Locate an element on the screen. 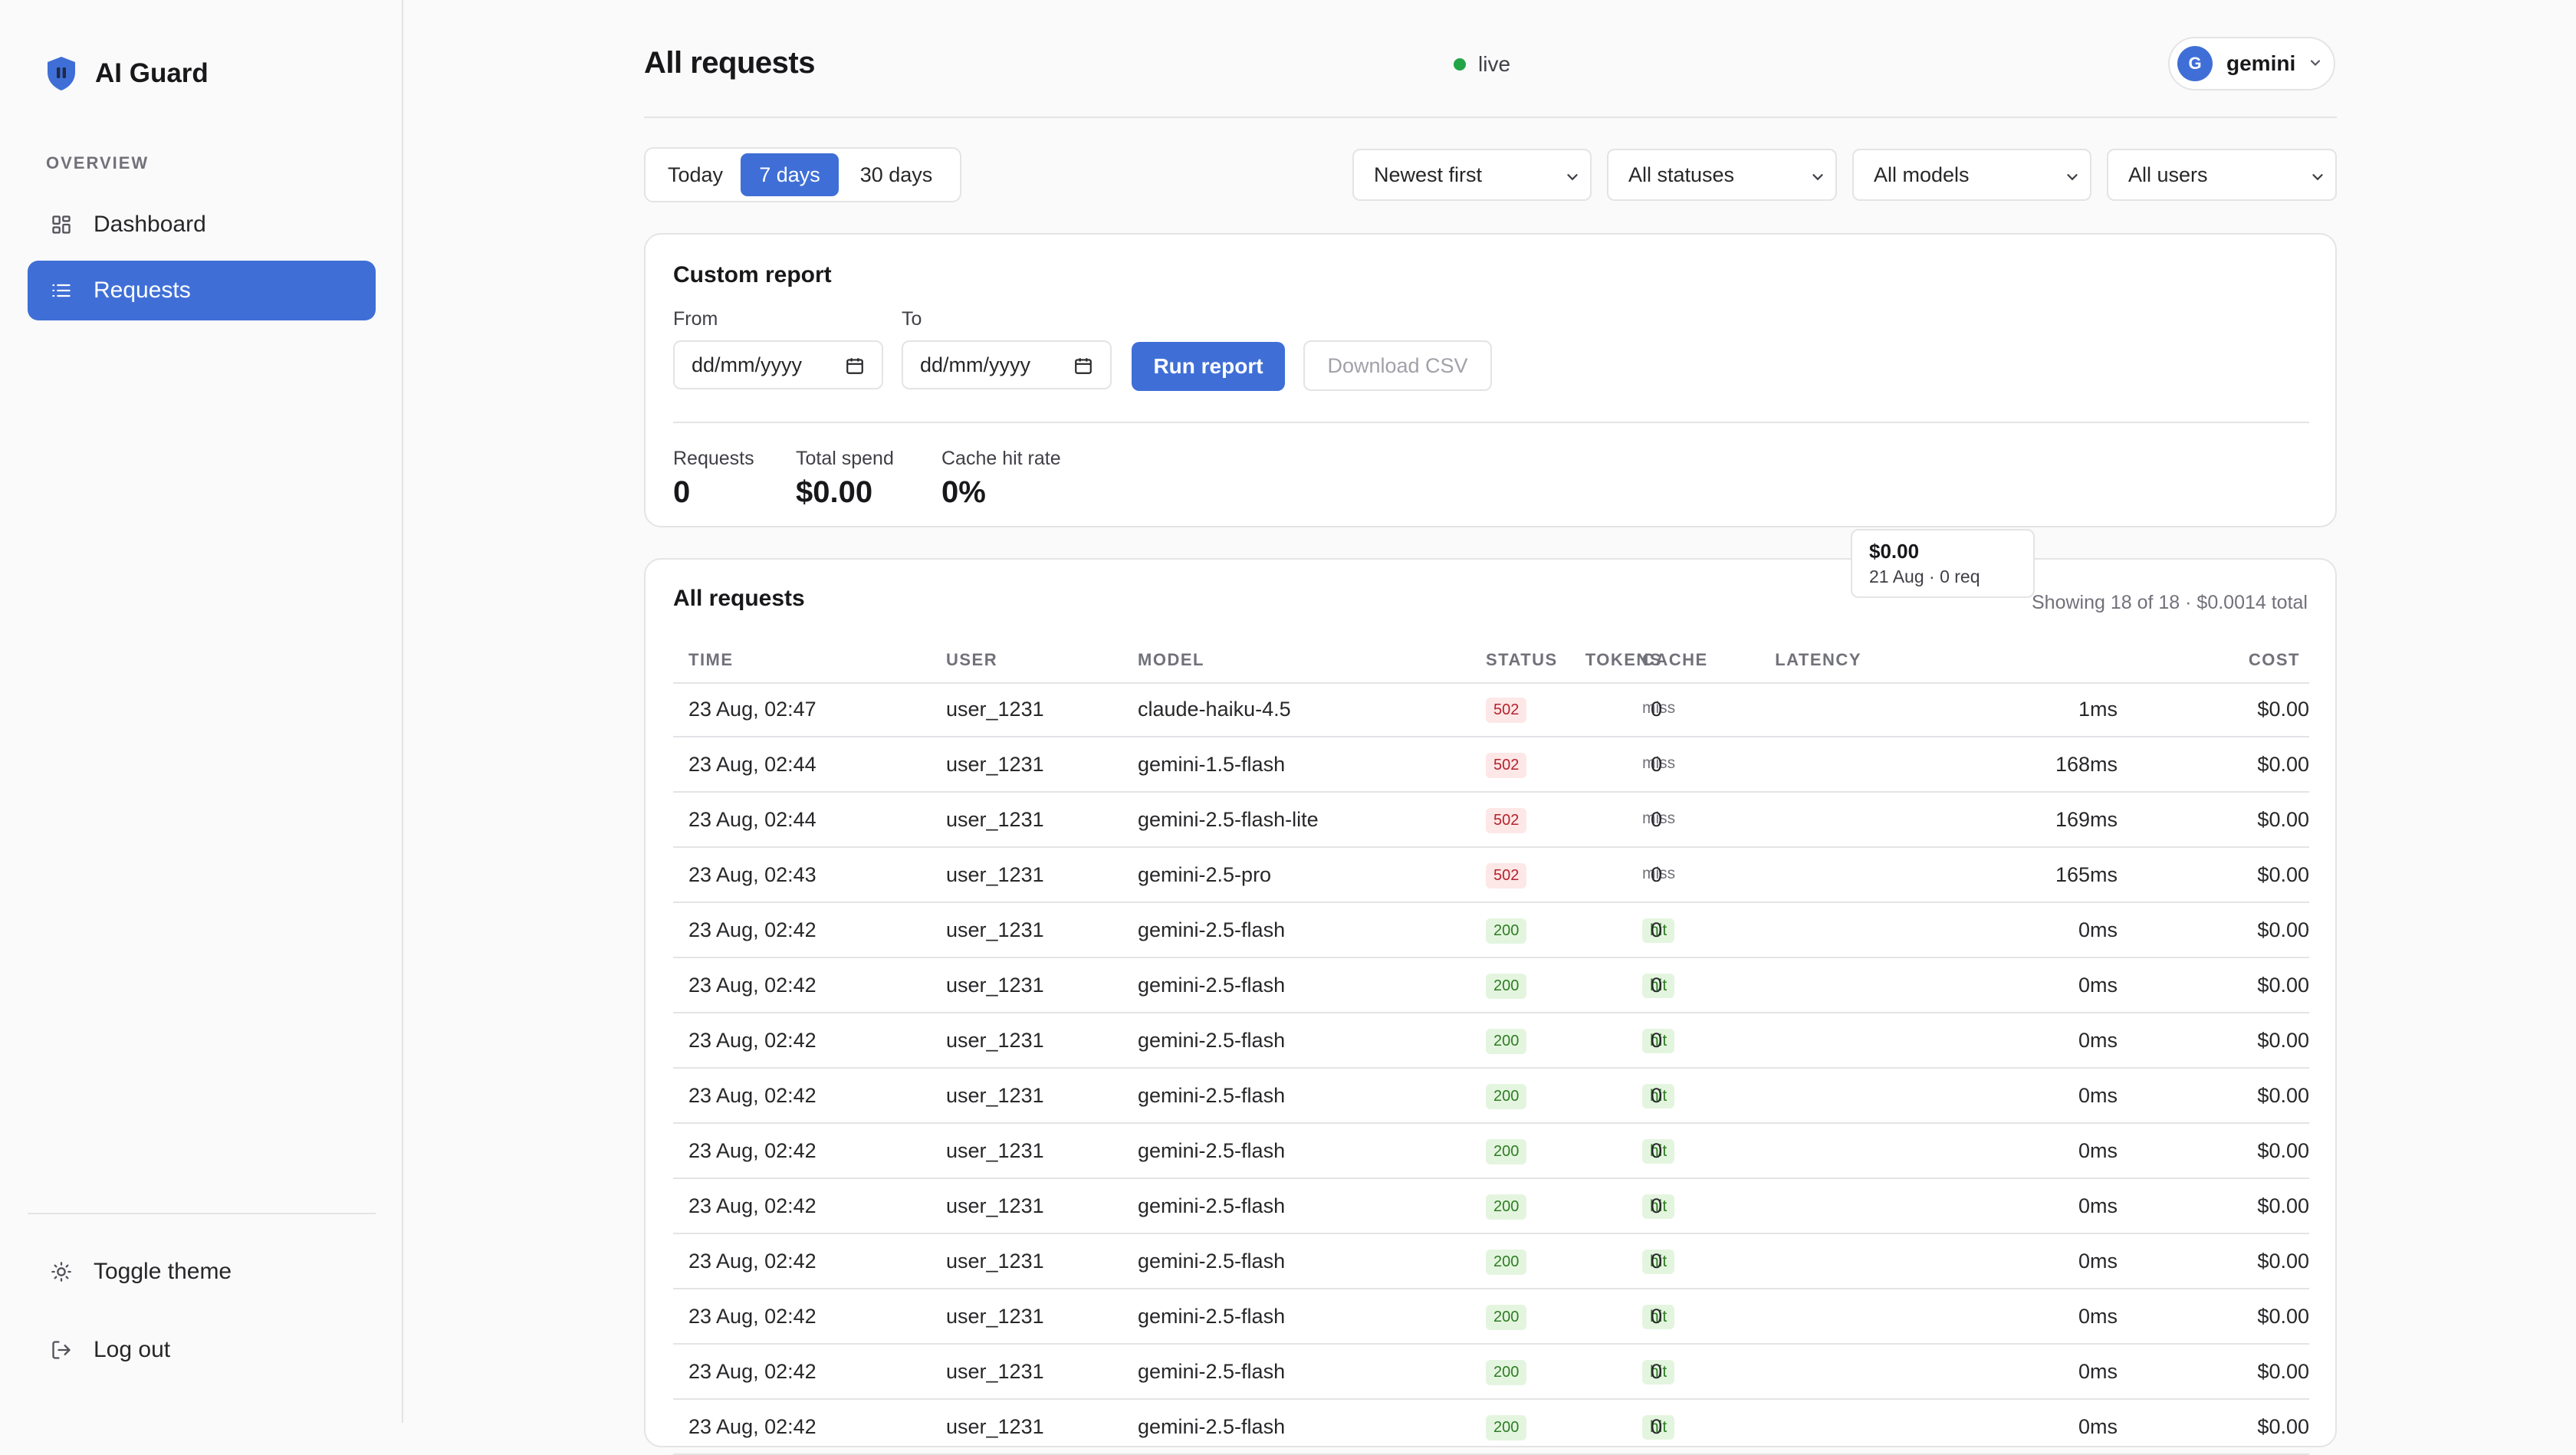 This screenshot has height=1455, width=2576. status-badge: 502 is located at coordinates (1506, 765).